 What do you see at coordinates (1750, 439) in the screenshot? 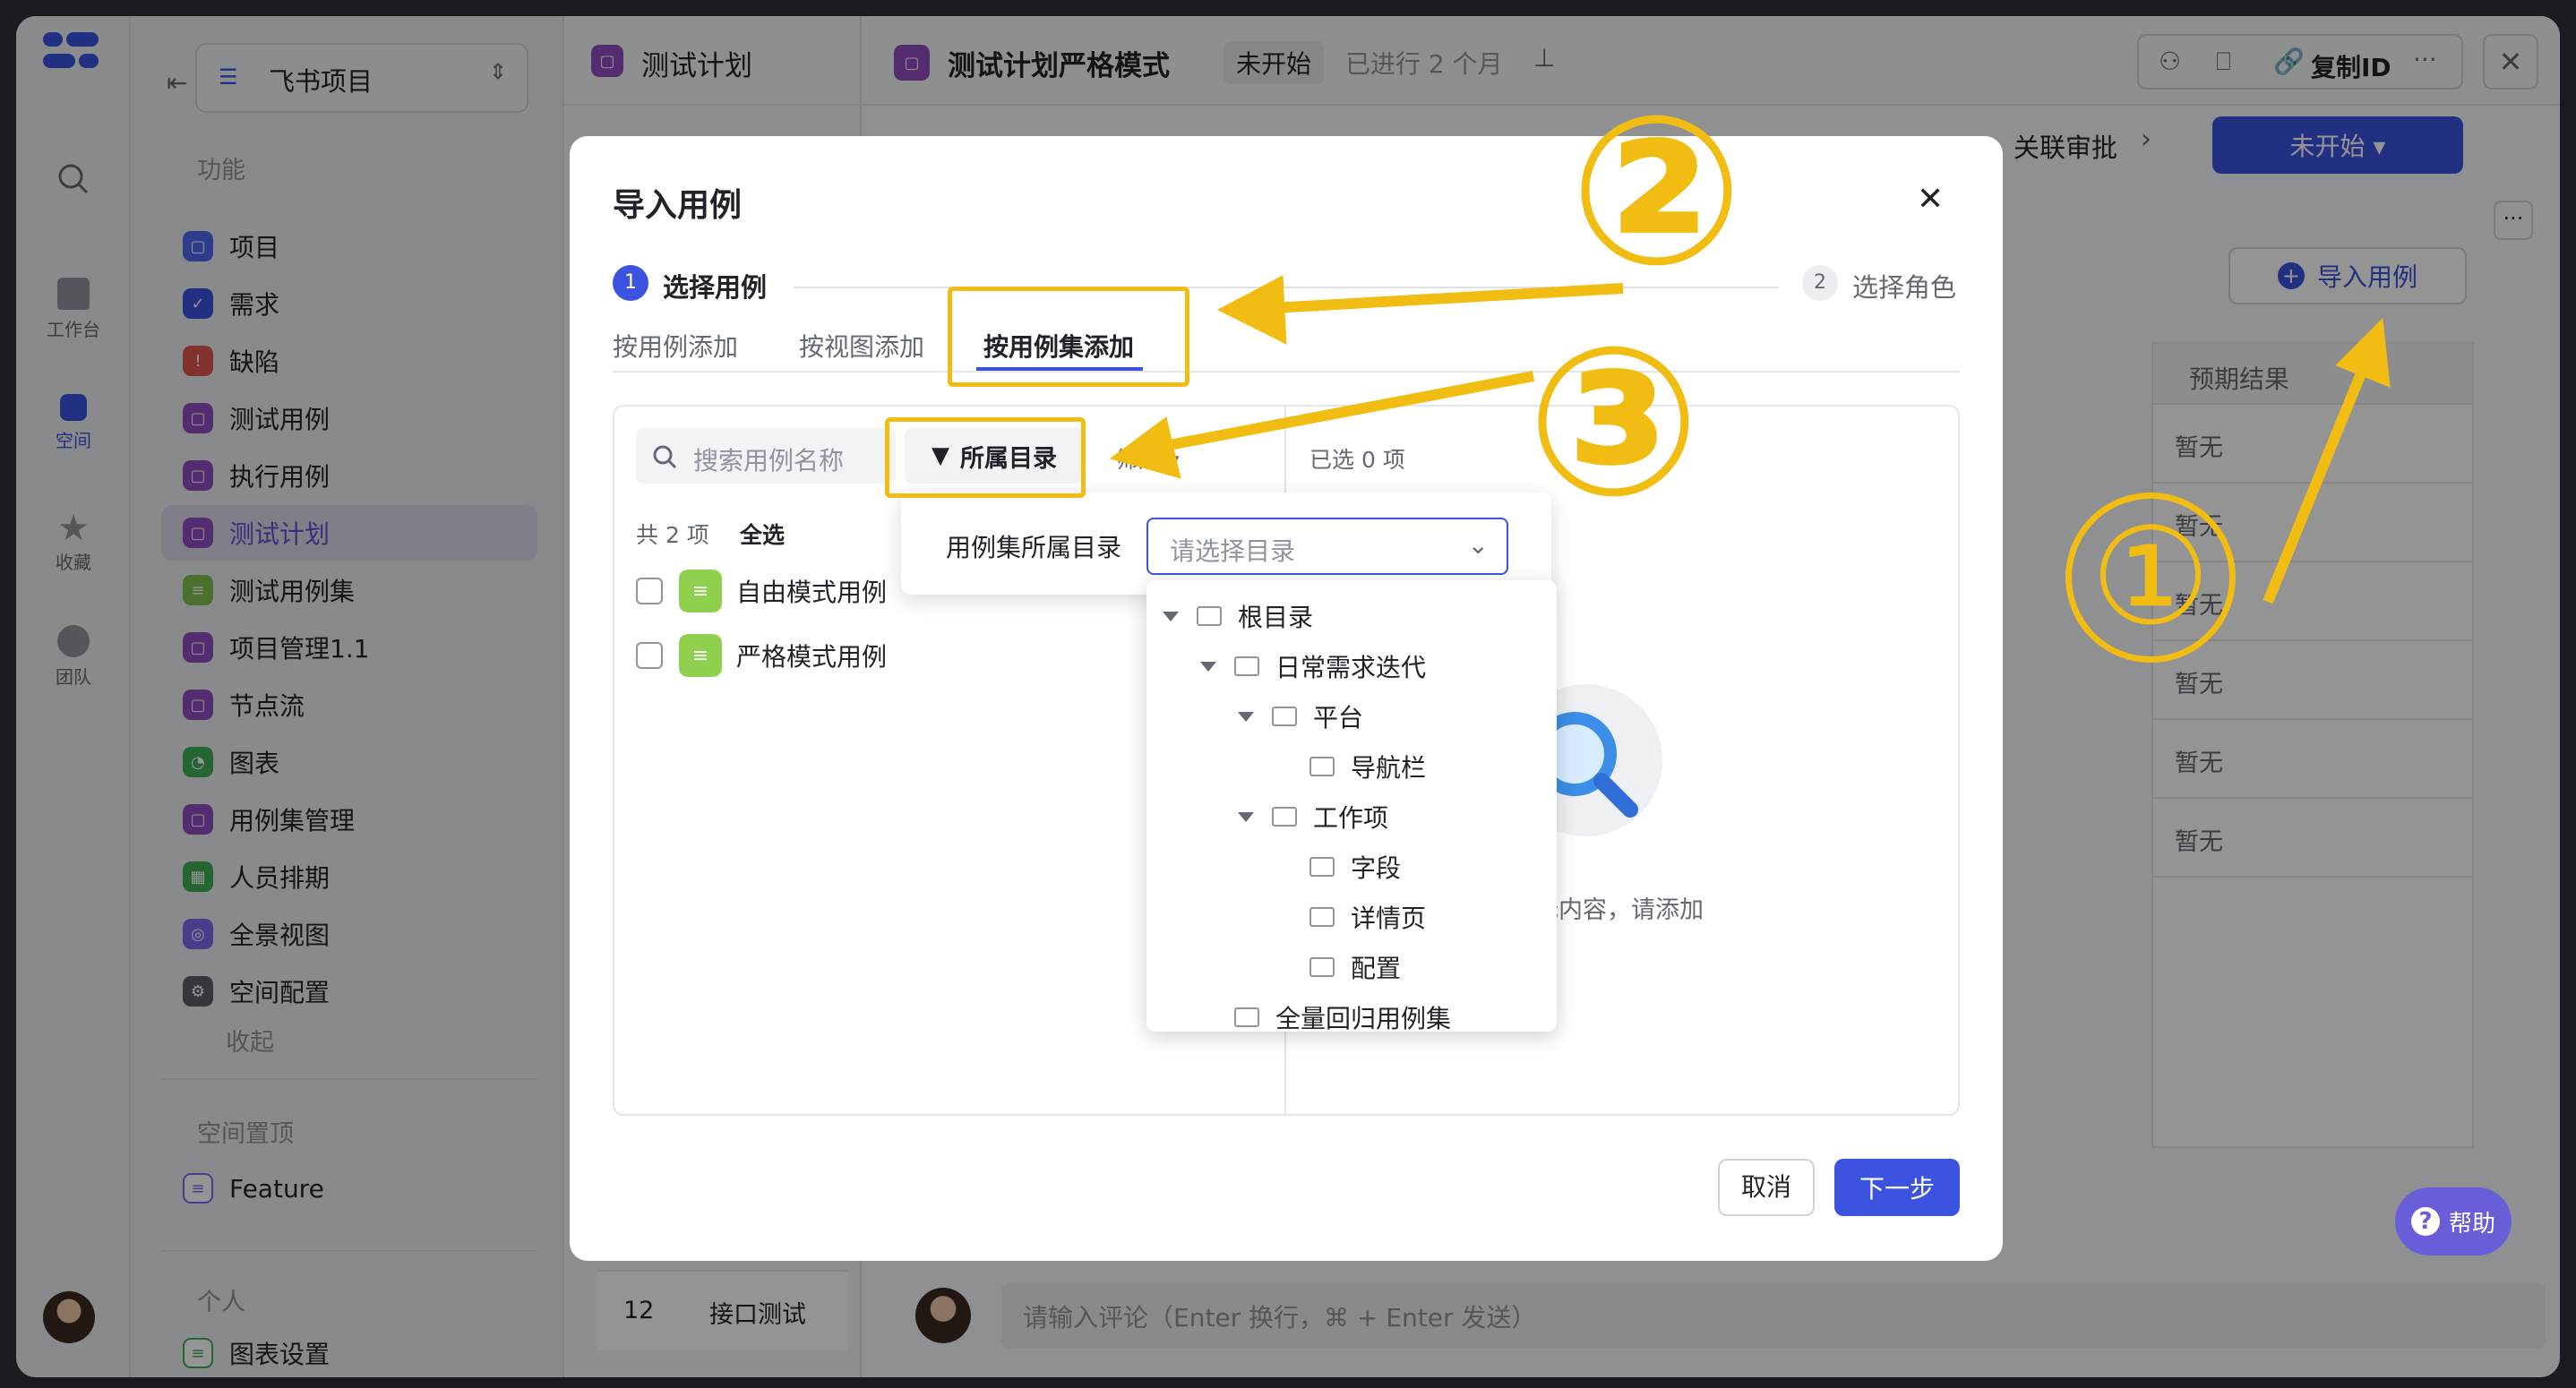
I see `annotation-arrows` at bounding box center [1750, 439].